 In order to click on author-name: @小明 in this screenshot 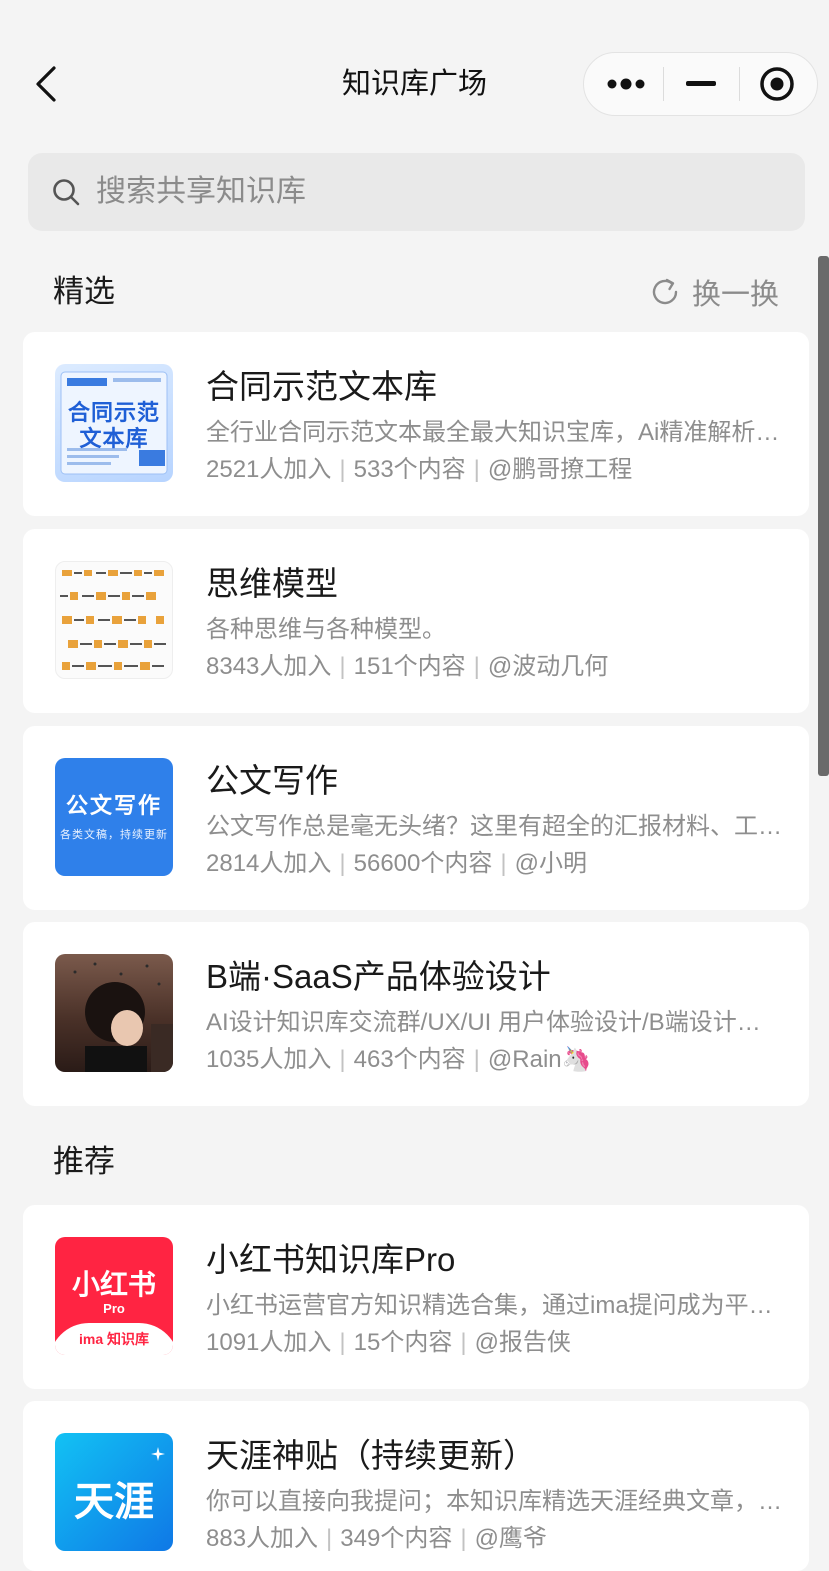, I will do `click(551, 863)`.